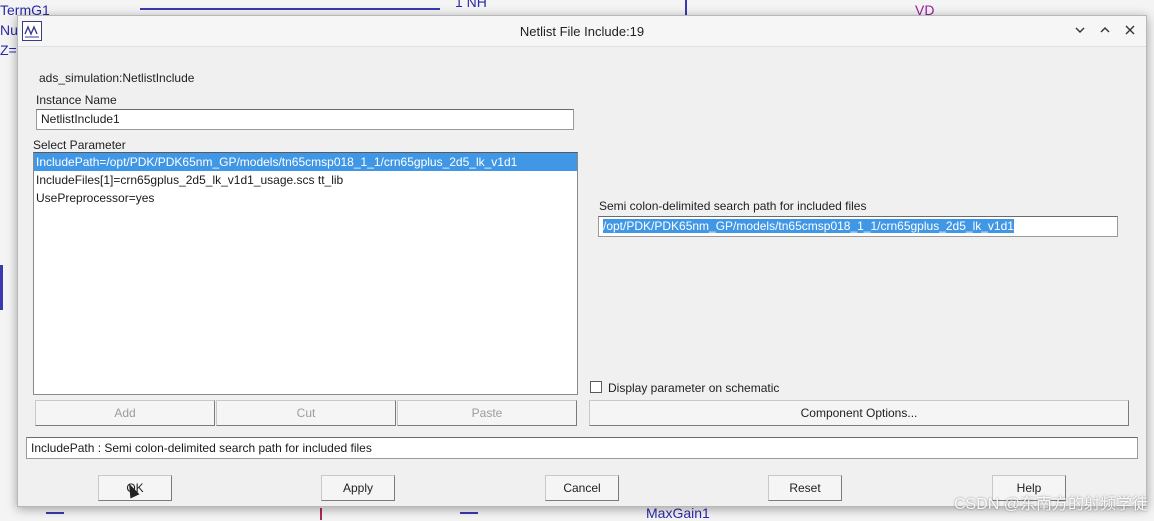 The image size is (1154, 521). What do you see at coordinates (117, 78) in the screenshot?
I see `component-type-label: ads_simulation:NetlistInclude` at bounding box center [117, 78].